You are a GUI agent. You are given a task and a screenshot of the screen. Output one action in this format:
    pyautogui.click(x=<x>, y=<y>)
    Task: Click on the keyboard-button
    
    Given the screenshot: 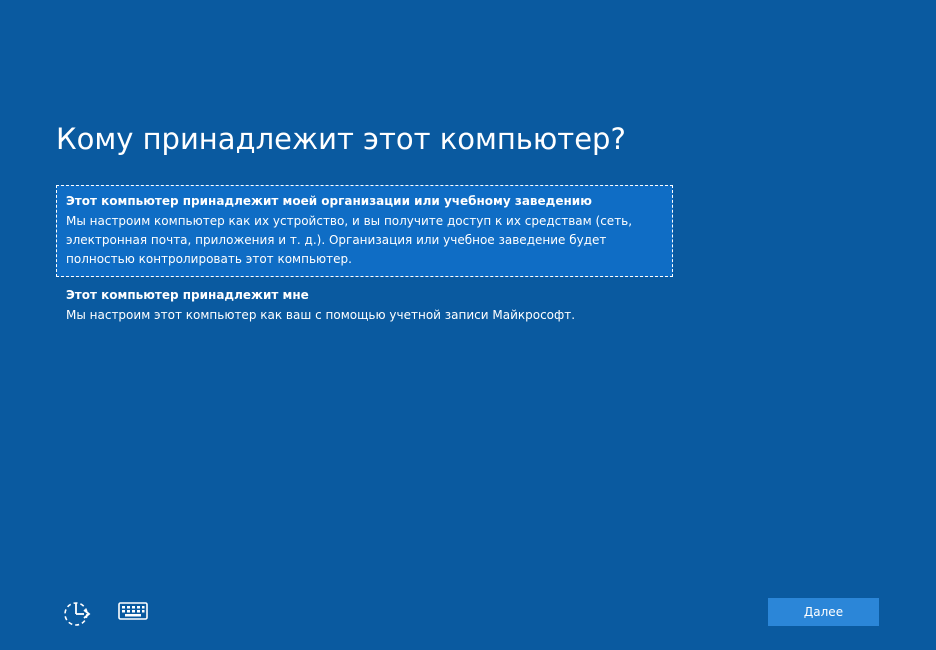 What is the action you would take?
    pyautogui.click(x=133, y=611)
    